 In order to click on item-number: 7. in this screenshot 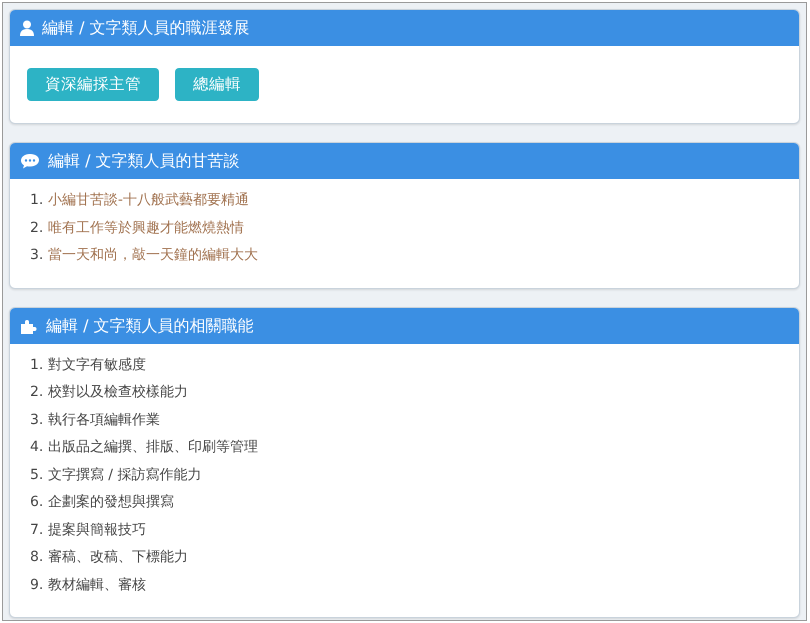, I will do `click(37, 530)`.